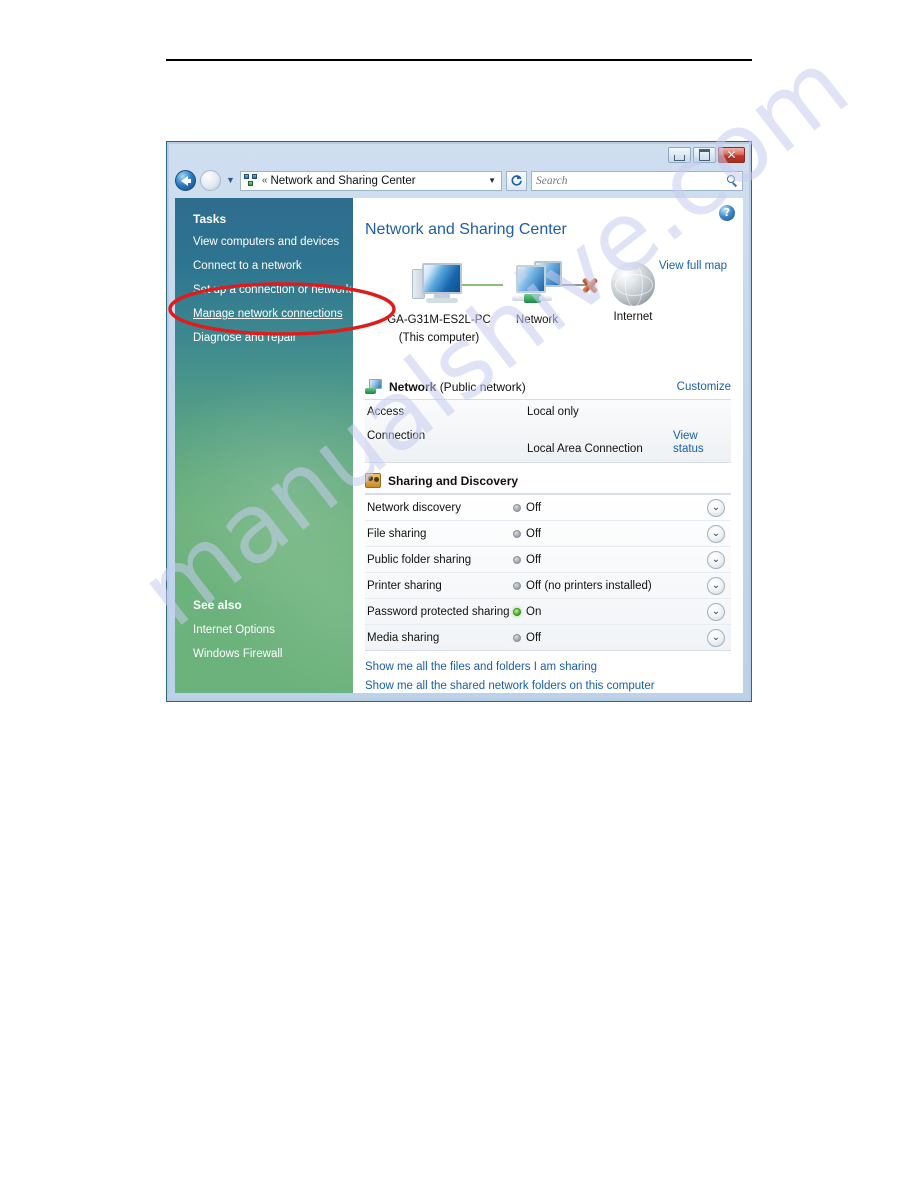 The width and height of the screenshot is (918, 1188). I want to click on sharing-item-name: Network discovery, so click(414, 507).